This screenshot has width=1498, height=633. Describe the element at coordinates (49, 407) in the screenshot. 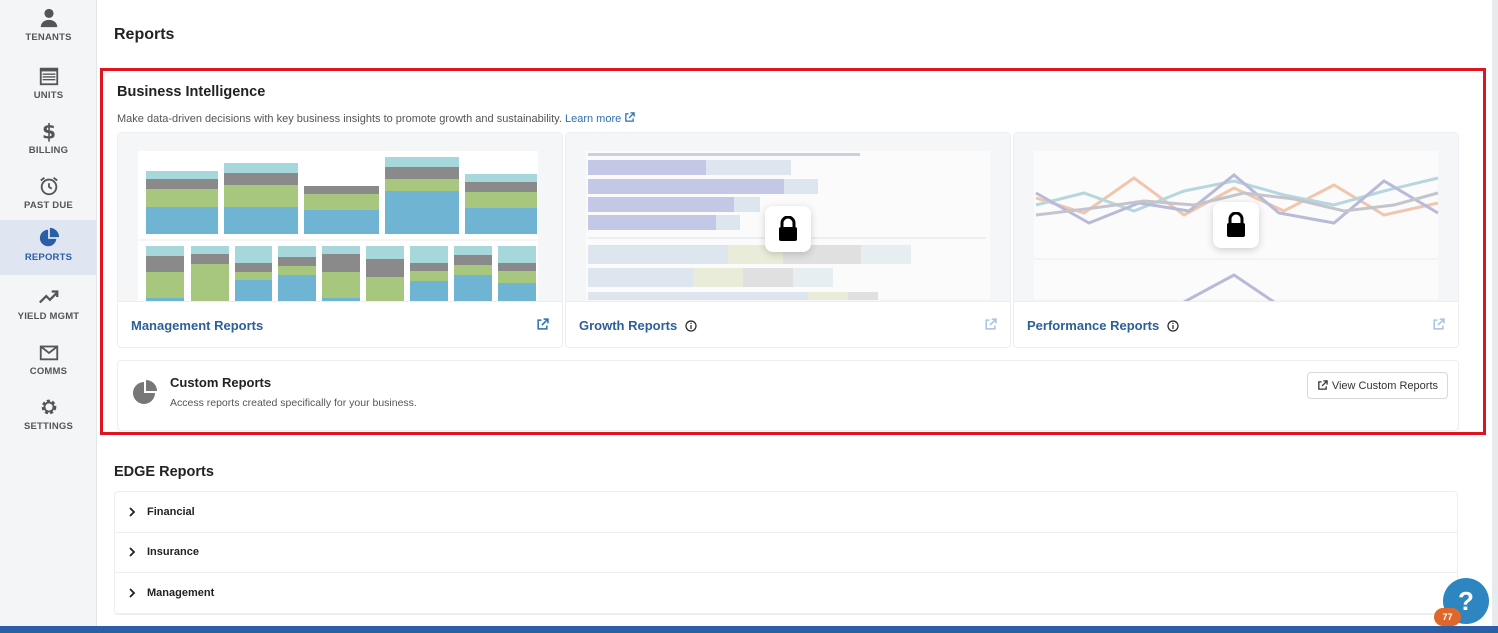

I see `gear-icon` at that location.